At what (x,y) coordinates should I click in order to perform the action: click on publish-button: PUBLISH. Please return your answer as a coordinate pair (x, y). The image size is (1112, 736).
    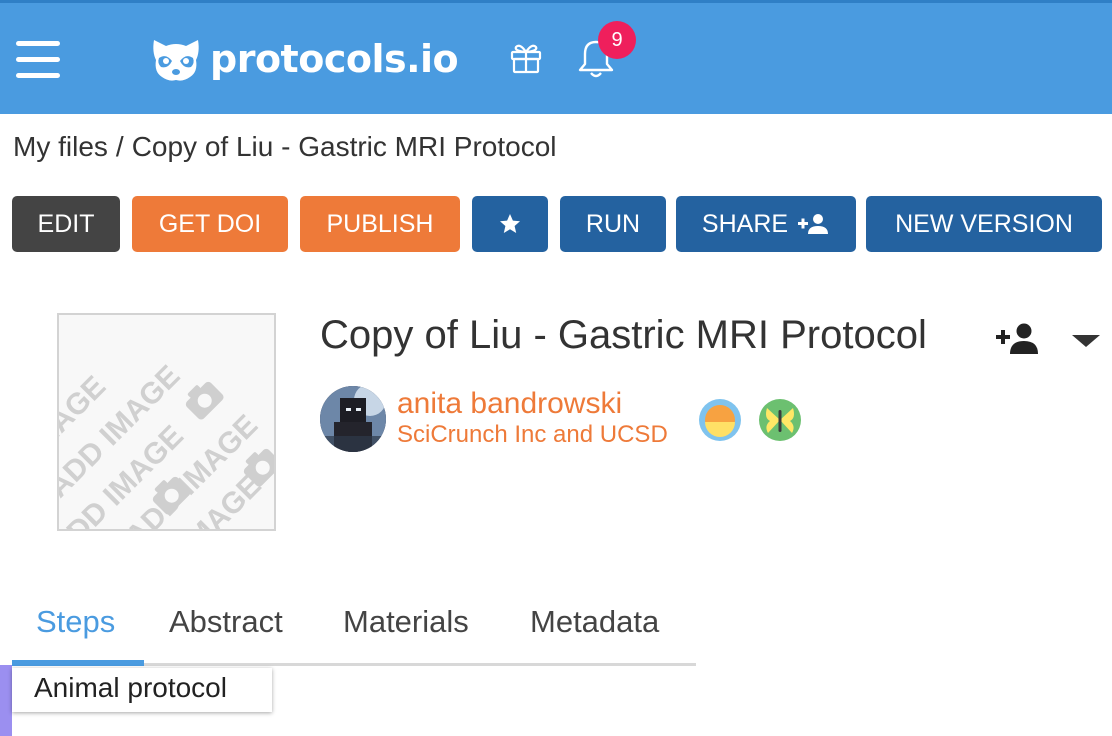
    Looking at the image, I should click on (380, 224).